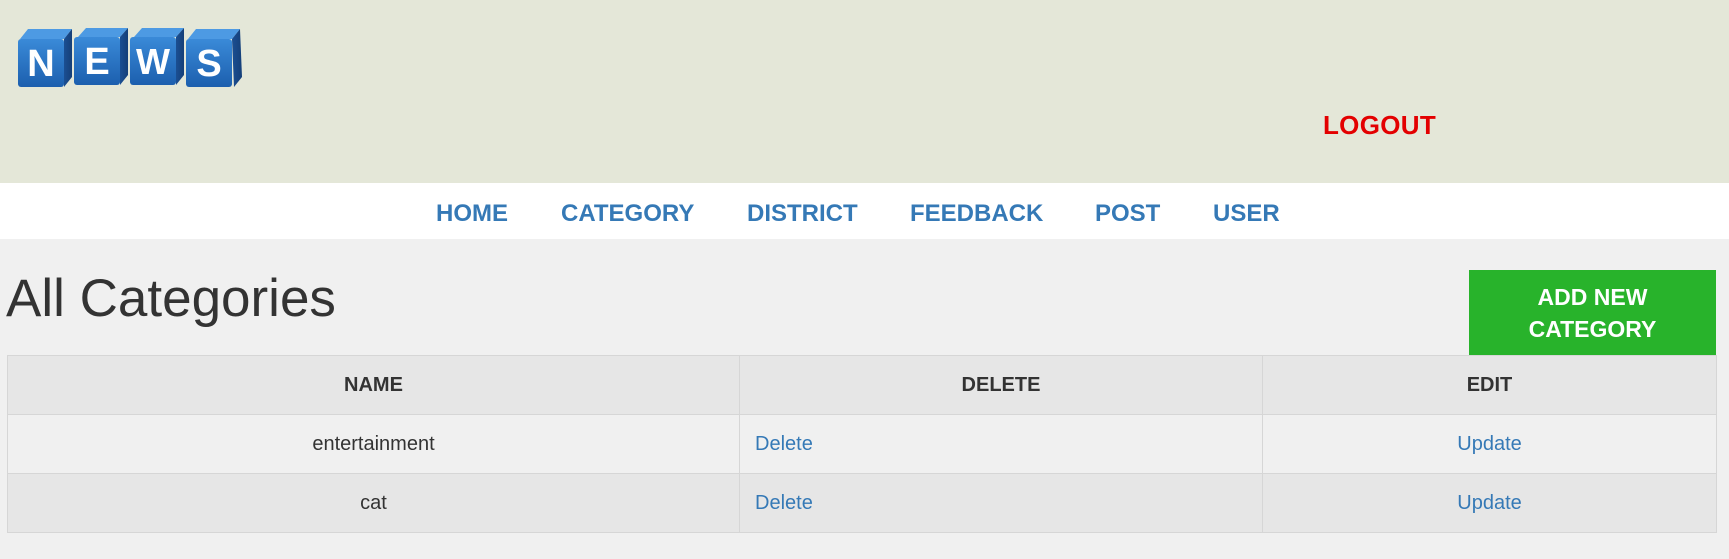 Image resolution: width=1729 pixels, height=559 pixels. I want to click on nav-item-feedback: FEEDBACK, so click(976, 214).